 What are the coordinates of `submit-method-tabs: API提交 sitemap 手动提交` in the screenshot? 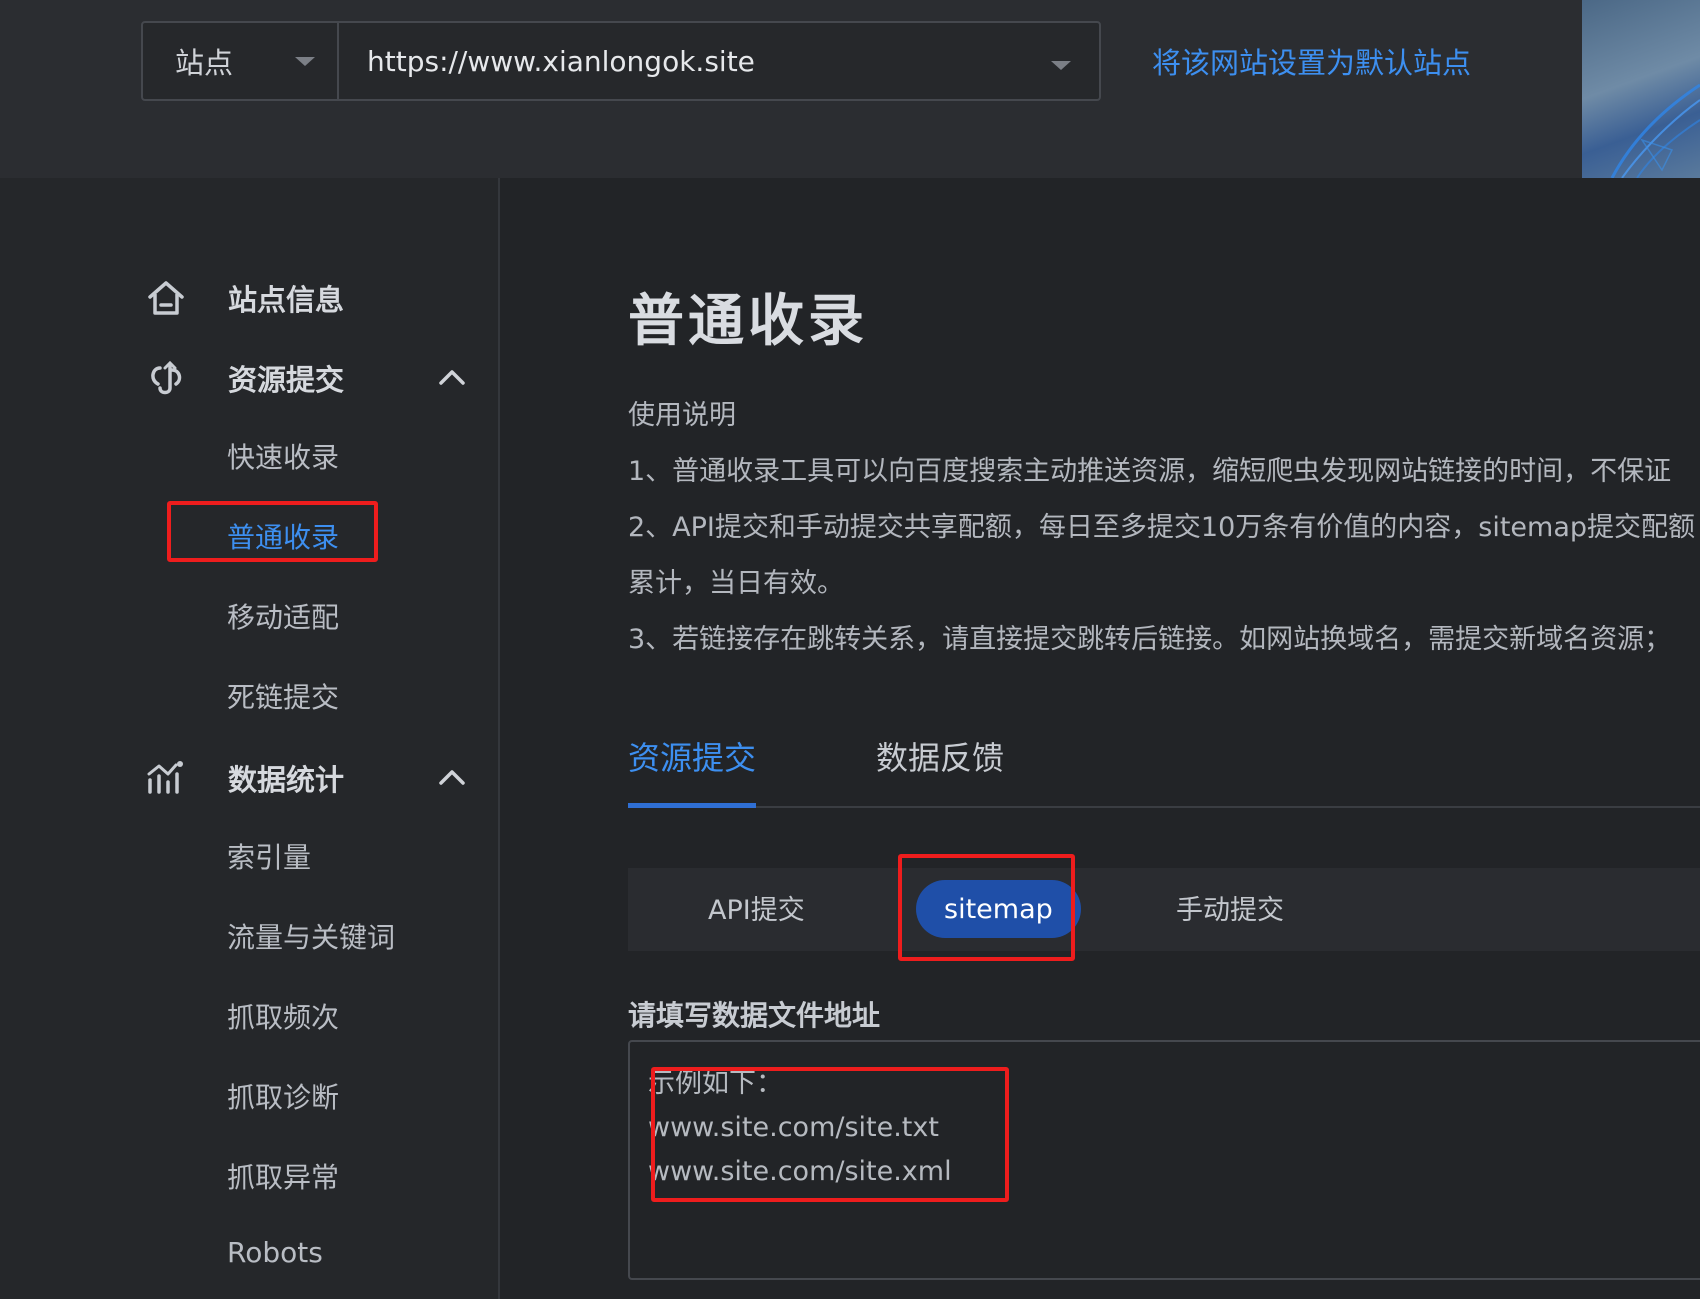 It's located at (1164, 909).